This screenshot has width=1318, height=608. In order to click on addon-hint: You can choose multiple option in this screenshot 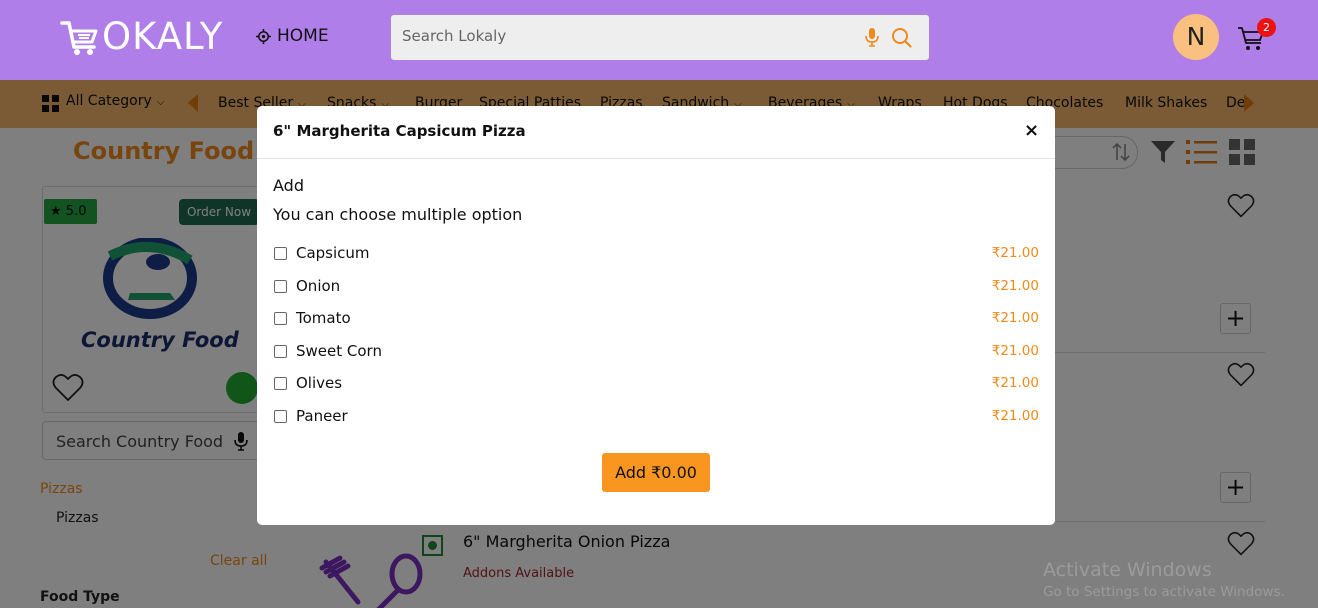, I will do `click(398, 214)`.